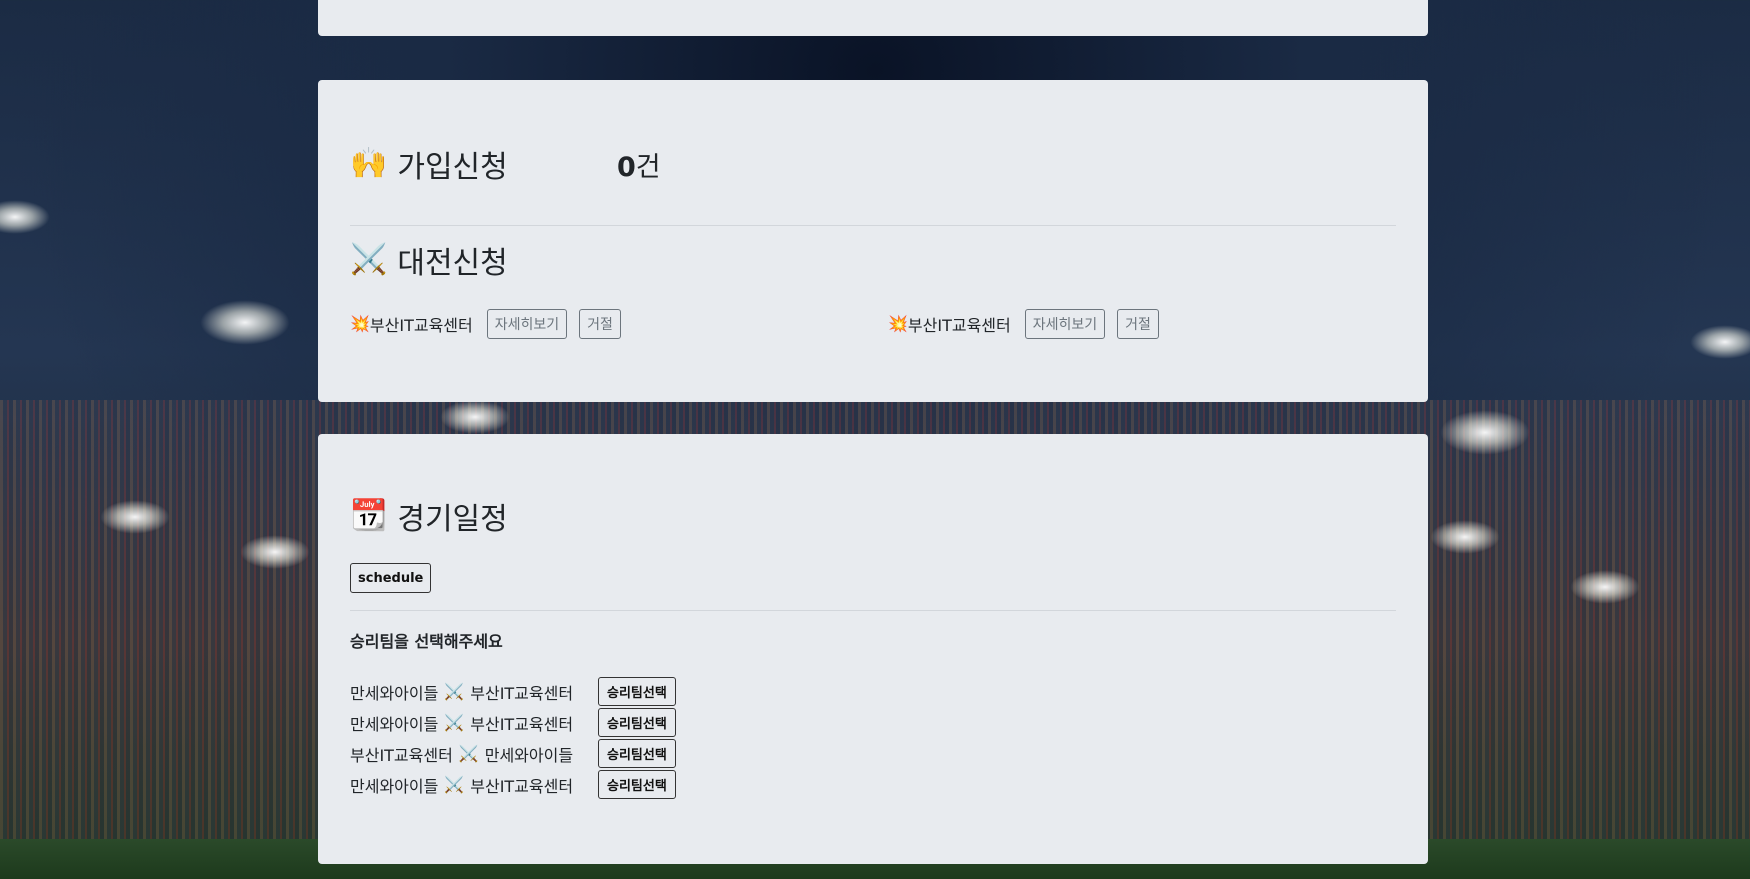  Describe the element at coordinates (529, 755) in the screenshot. I see `away-team: 만세와아이들` at that location.